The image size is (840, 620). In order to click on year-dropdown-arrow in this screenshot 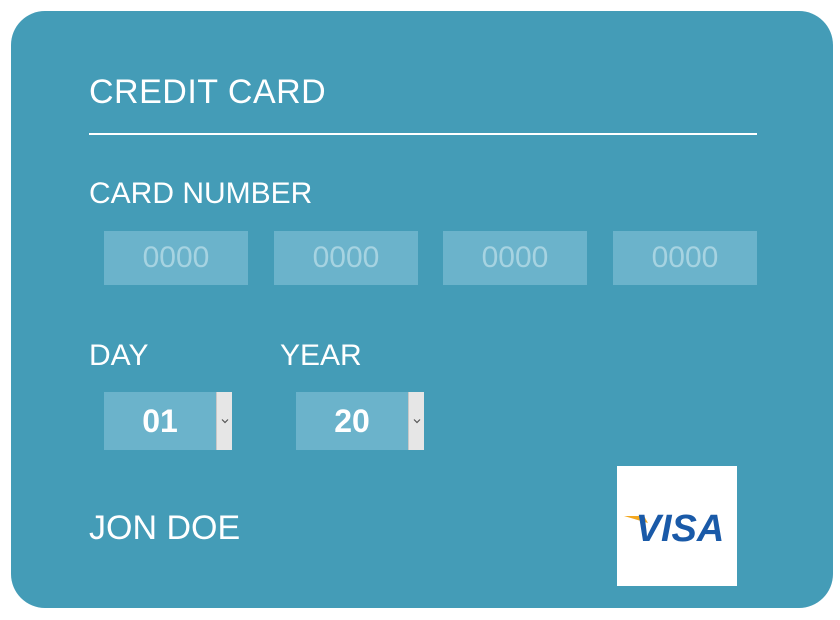, I will do `click(416, 421)`.